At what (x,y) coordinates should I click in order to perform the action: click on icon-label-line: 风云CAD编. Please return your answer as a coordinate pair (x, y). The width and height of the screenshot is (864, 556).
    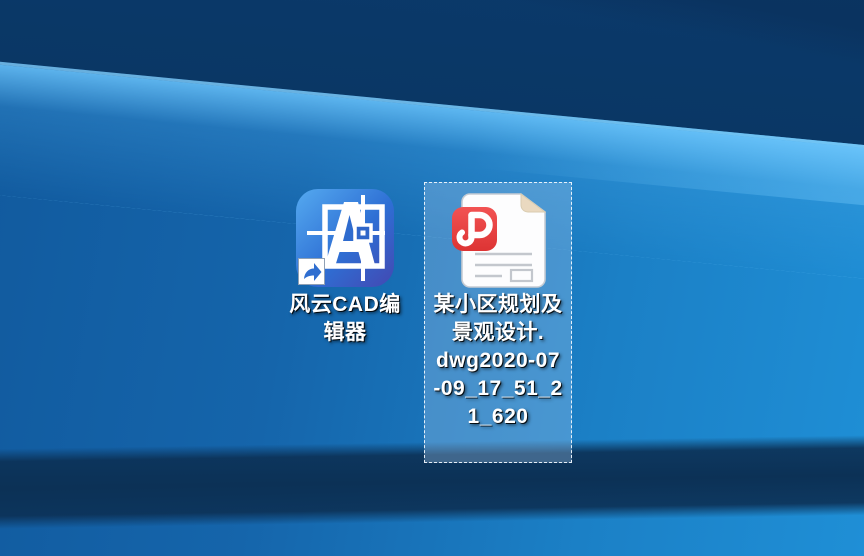
    Looking at the image, I should click on (345, 304).